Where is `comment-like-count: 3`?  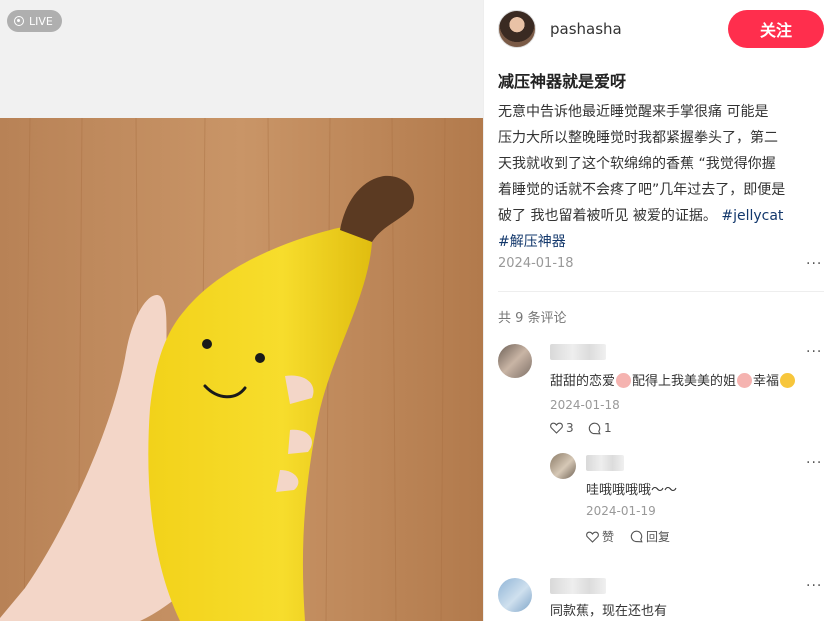 comment-like-count: 3 is located at coordinates (570, 428).